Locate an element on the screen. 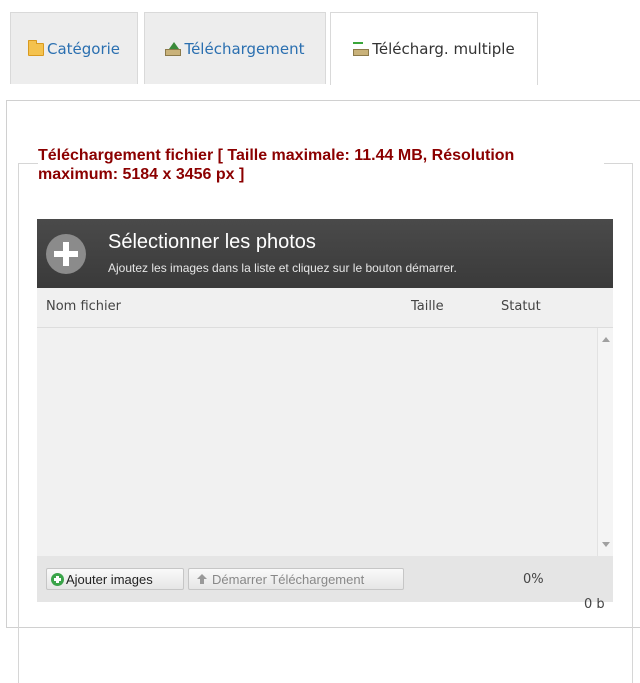 Image resolution: width=640 pixels, height=683 pixels. column-size: Taille is located at coordinates (427, 306).